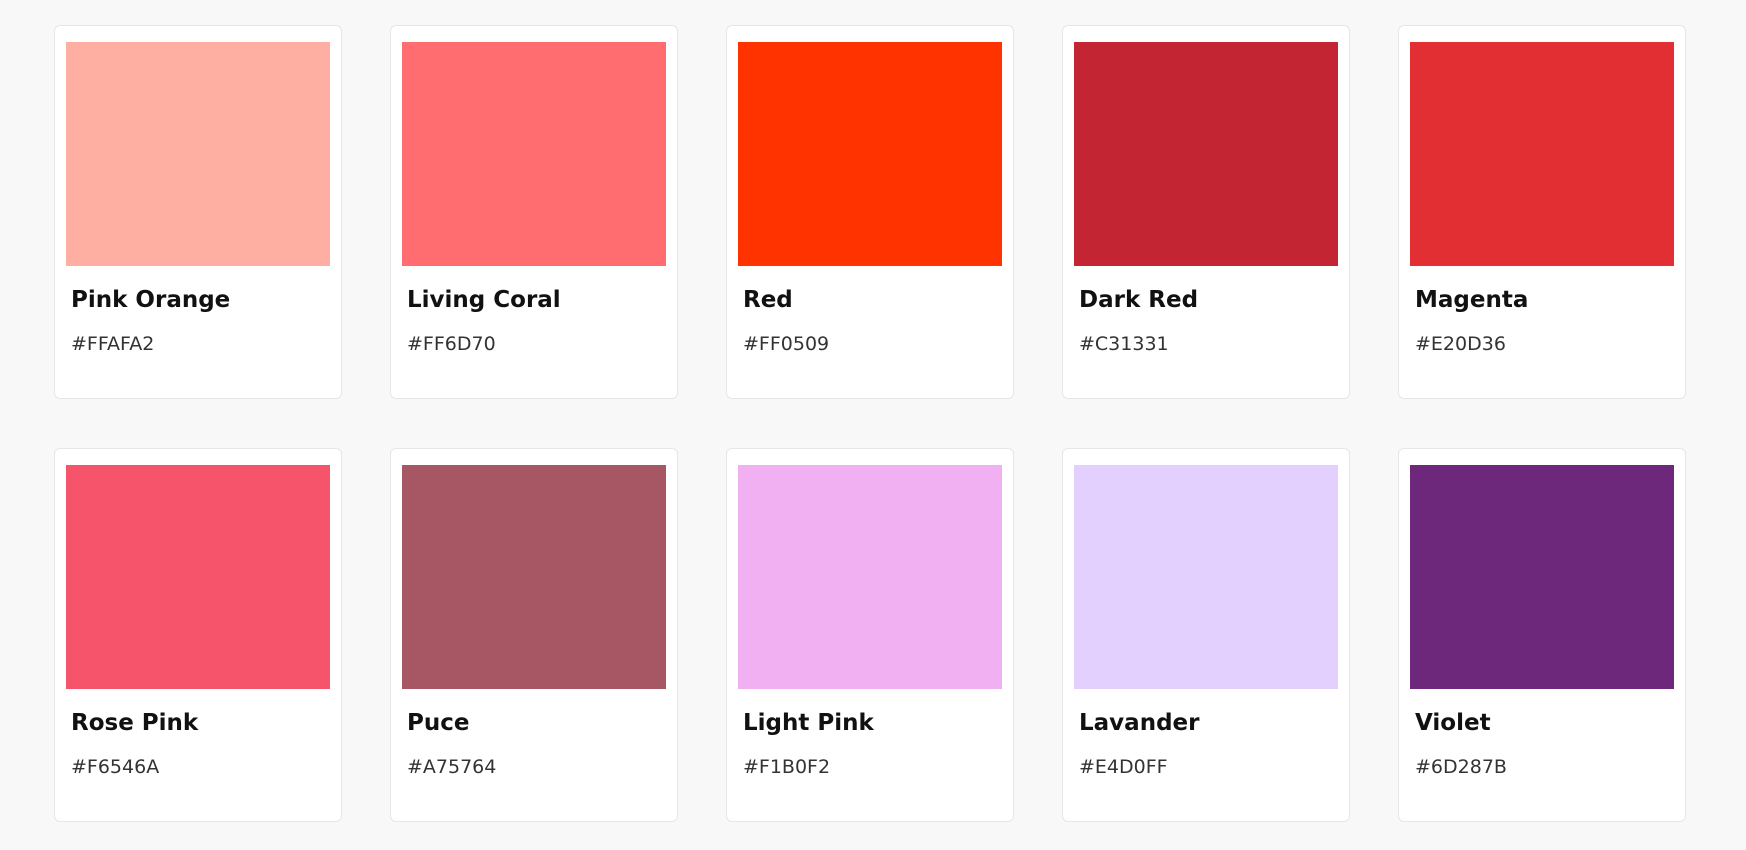 The width and height of the screenshot is (1746, 850). I want to click on color-name: Magenta, so click(1472, 300).